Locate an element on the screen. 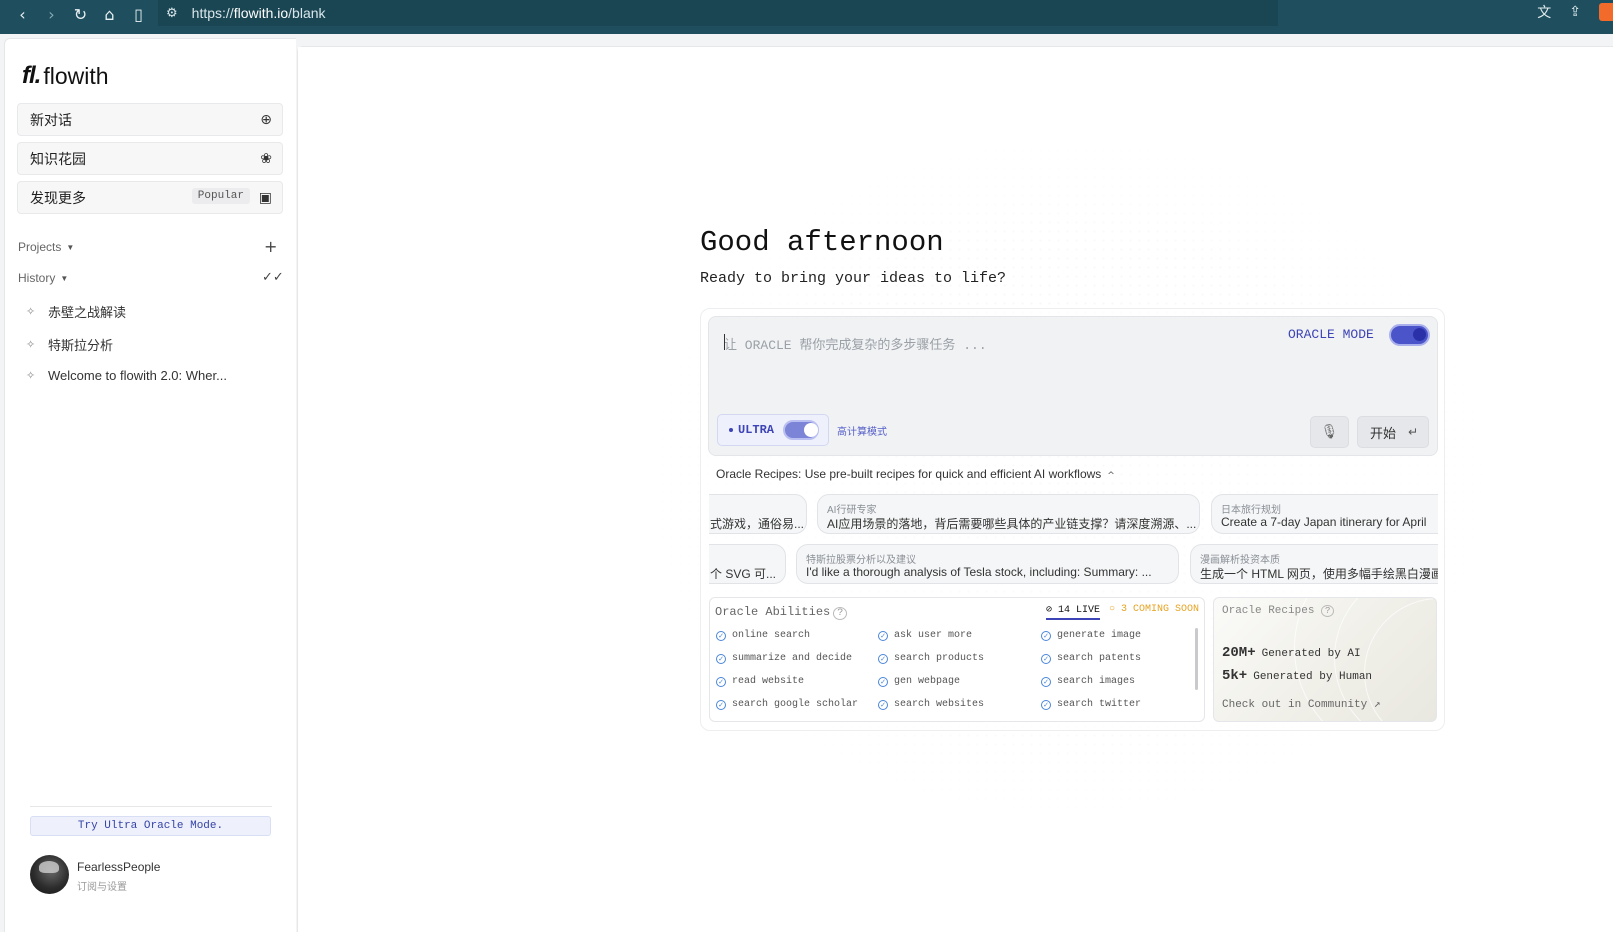  stat-human: 5k+ Generated by Human is located at coordinates (1297, 675).